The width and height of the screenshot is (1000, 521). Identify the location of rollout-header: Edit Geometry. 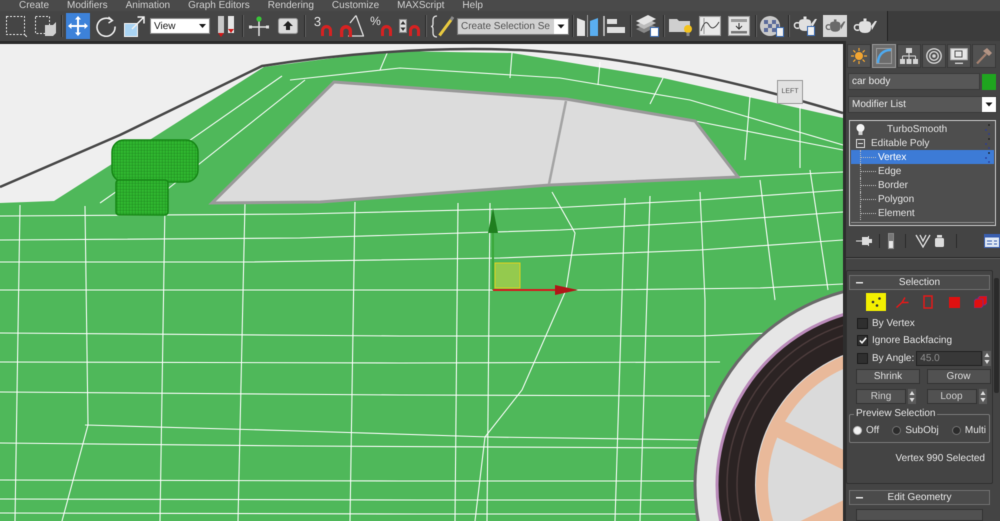
(919, 497).